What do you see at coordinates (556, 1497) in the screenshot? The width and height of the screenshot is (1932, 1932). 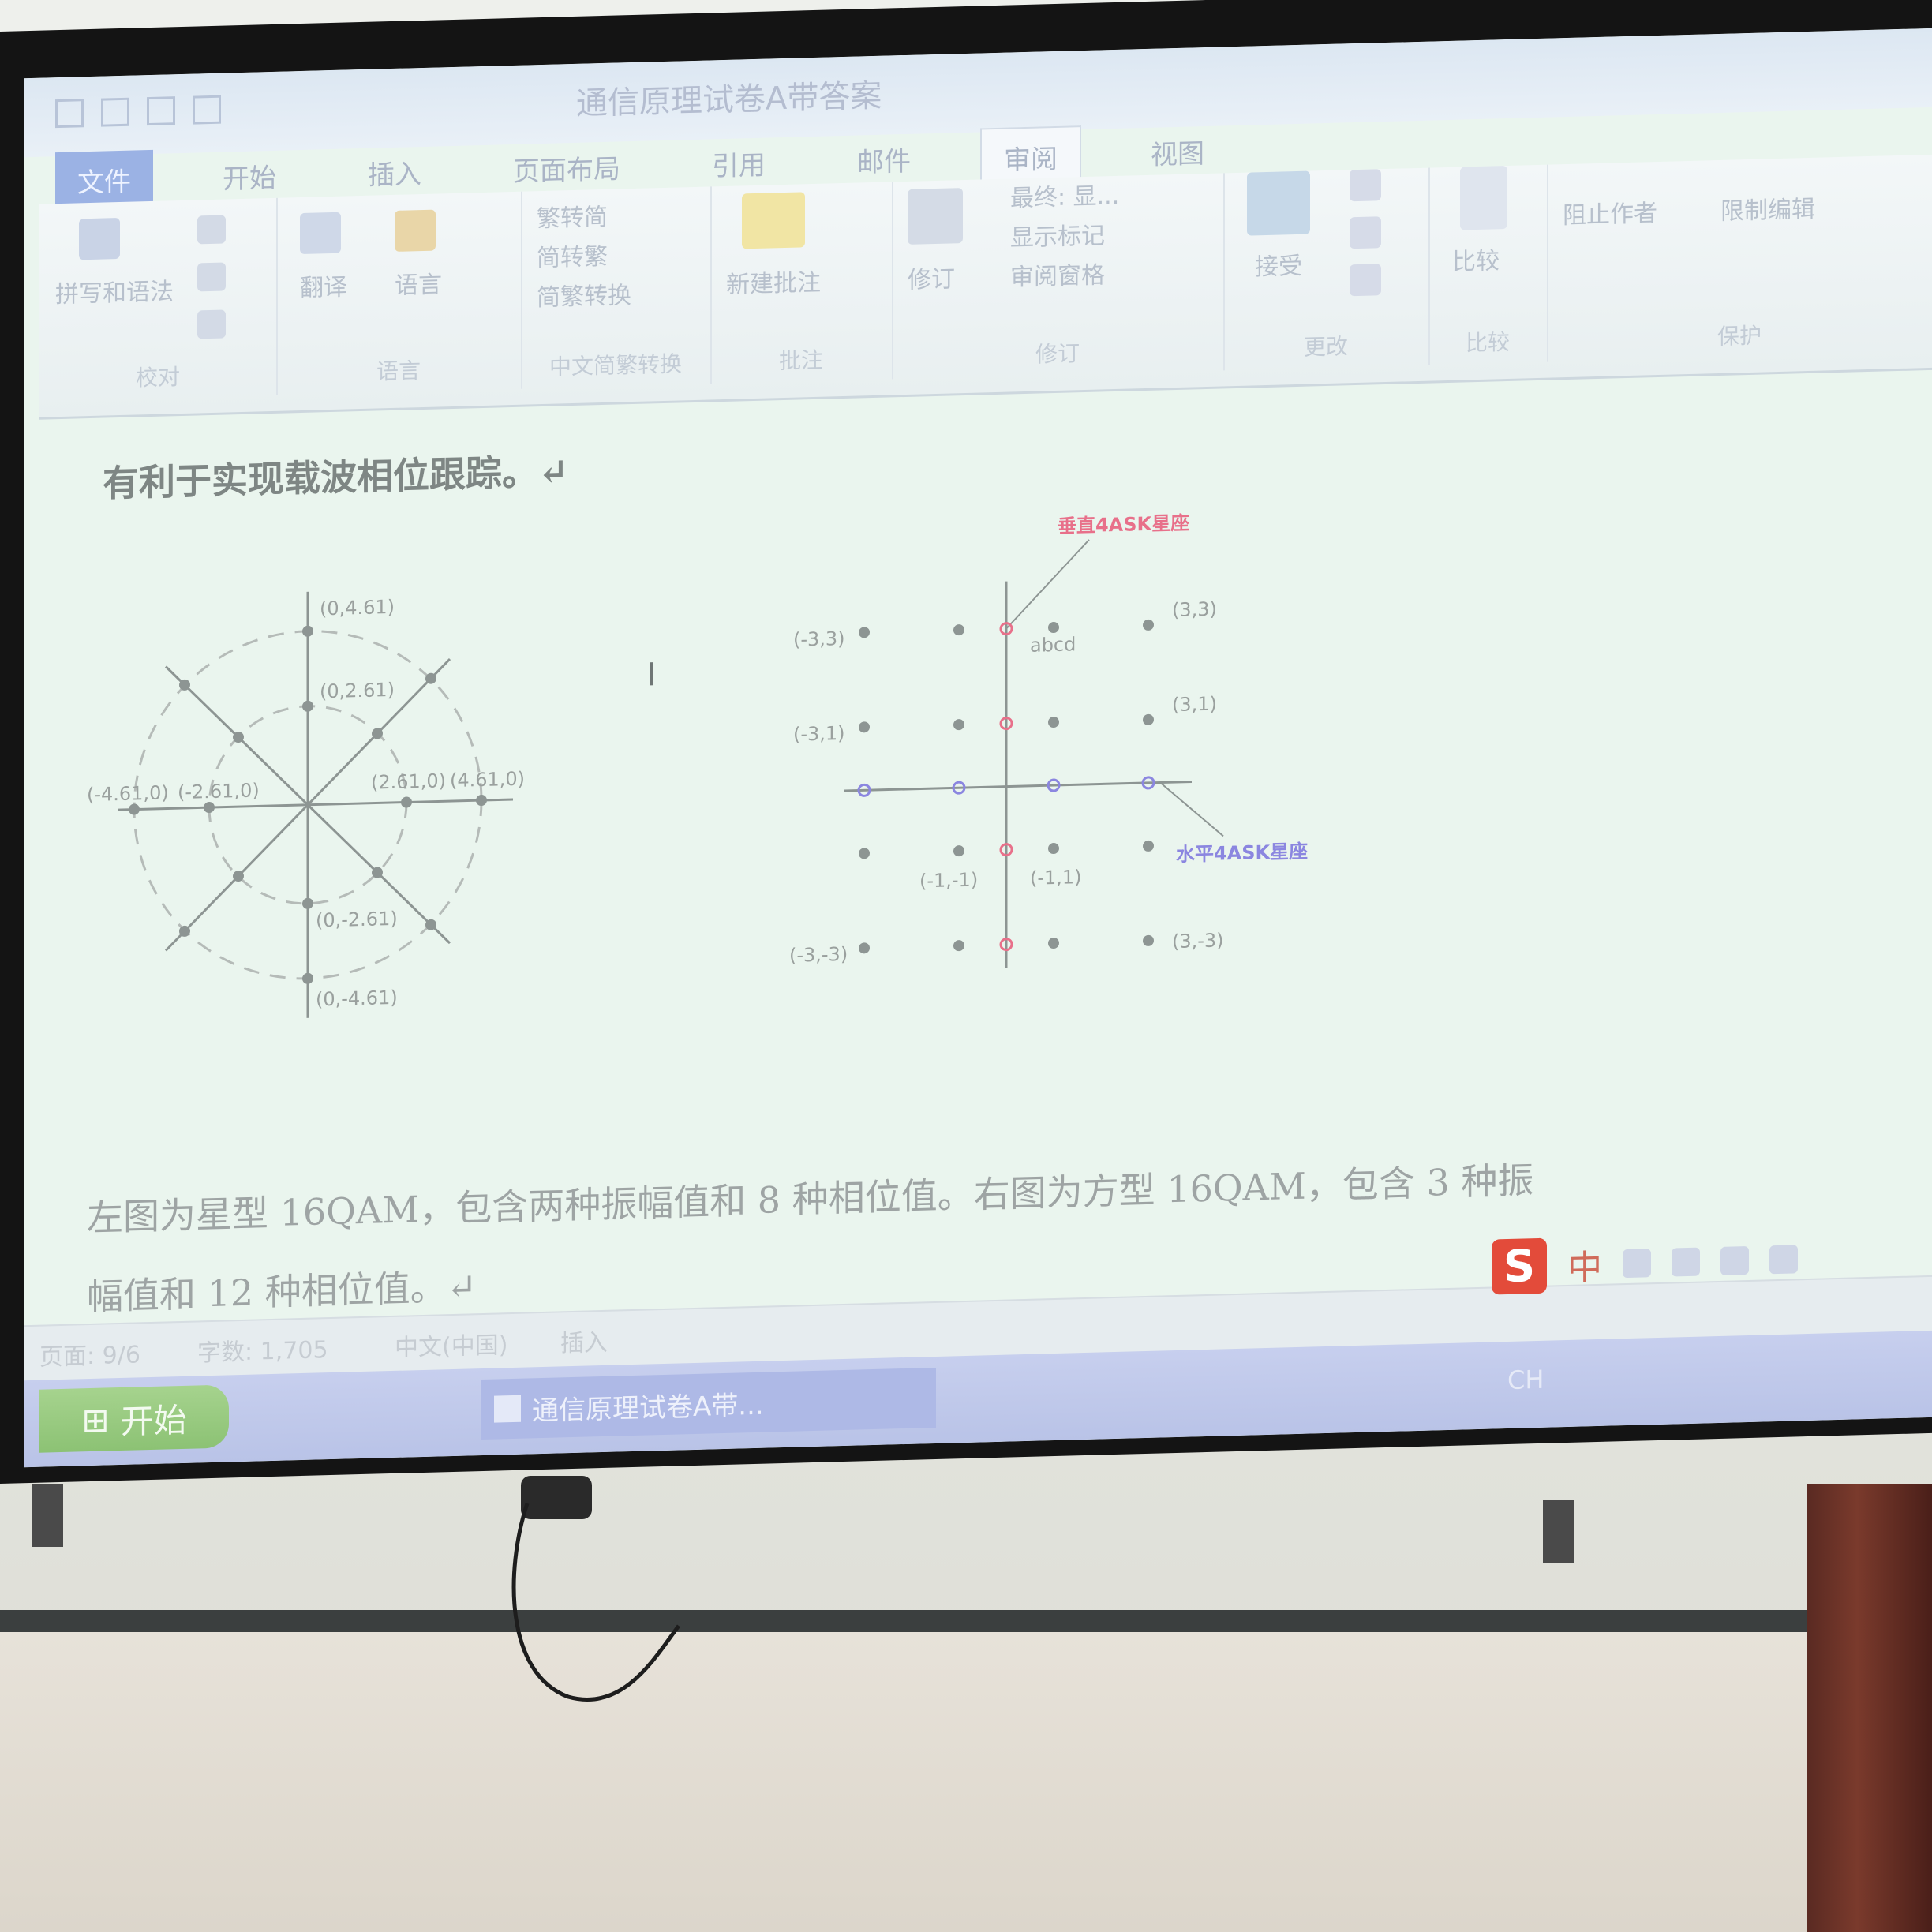 I see `cable-connector` at bounding box center [556, 1497].